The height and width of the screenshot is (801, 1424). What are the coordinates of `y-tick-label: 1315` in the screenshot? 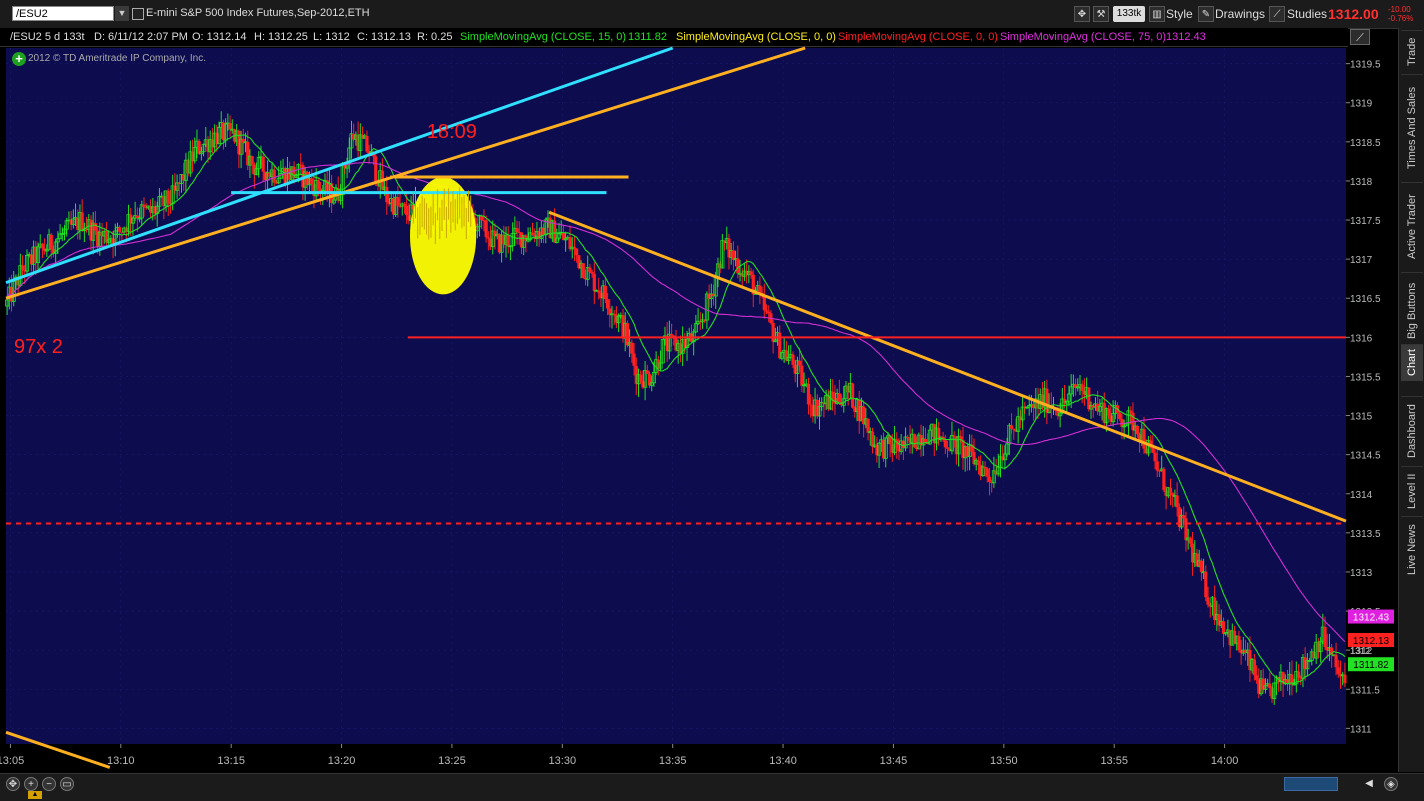 It's located at (1361, 417).